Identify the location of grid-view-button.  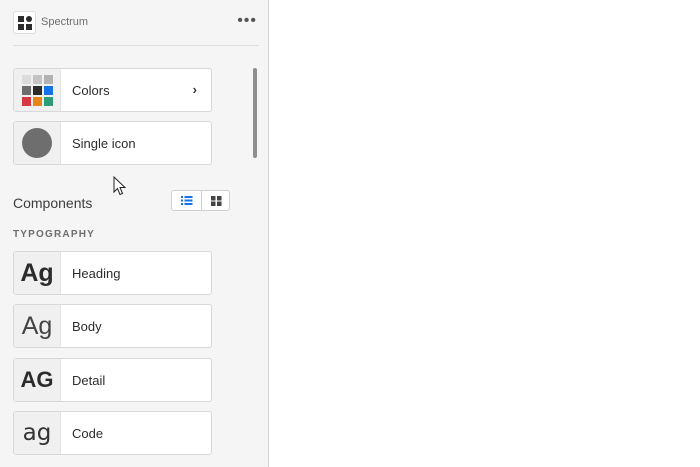
(216, 200).